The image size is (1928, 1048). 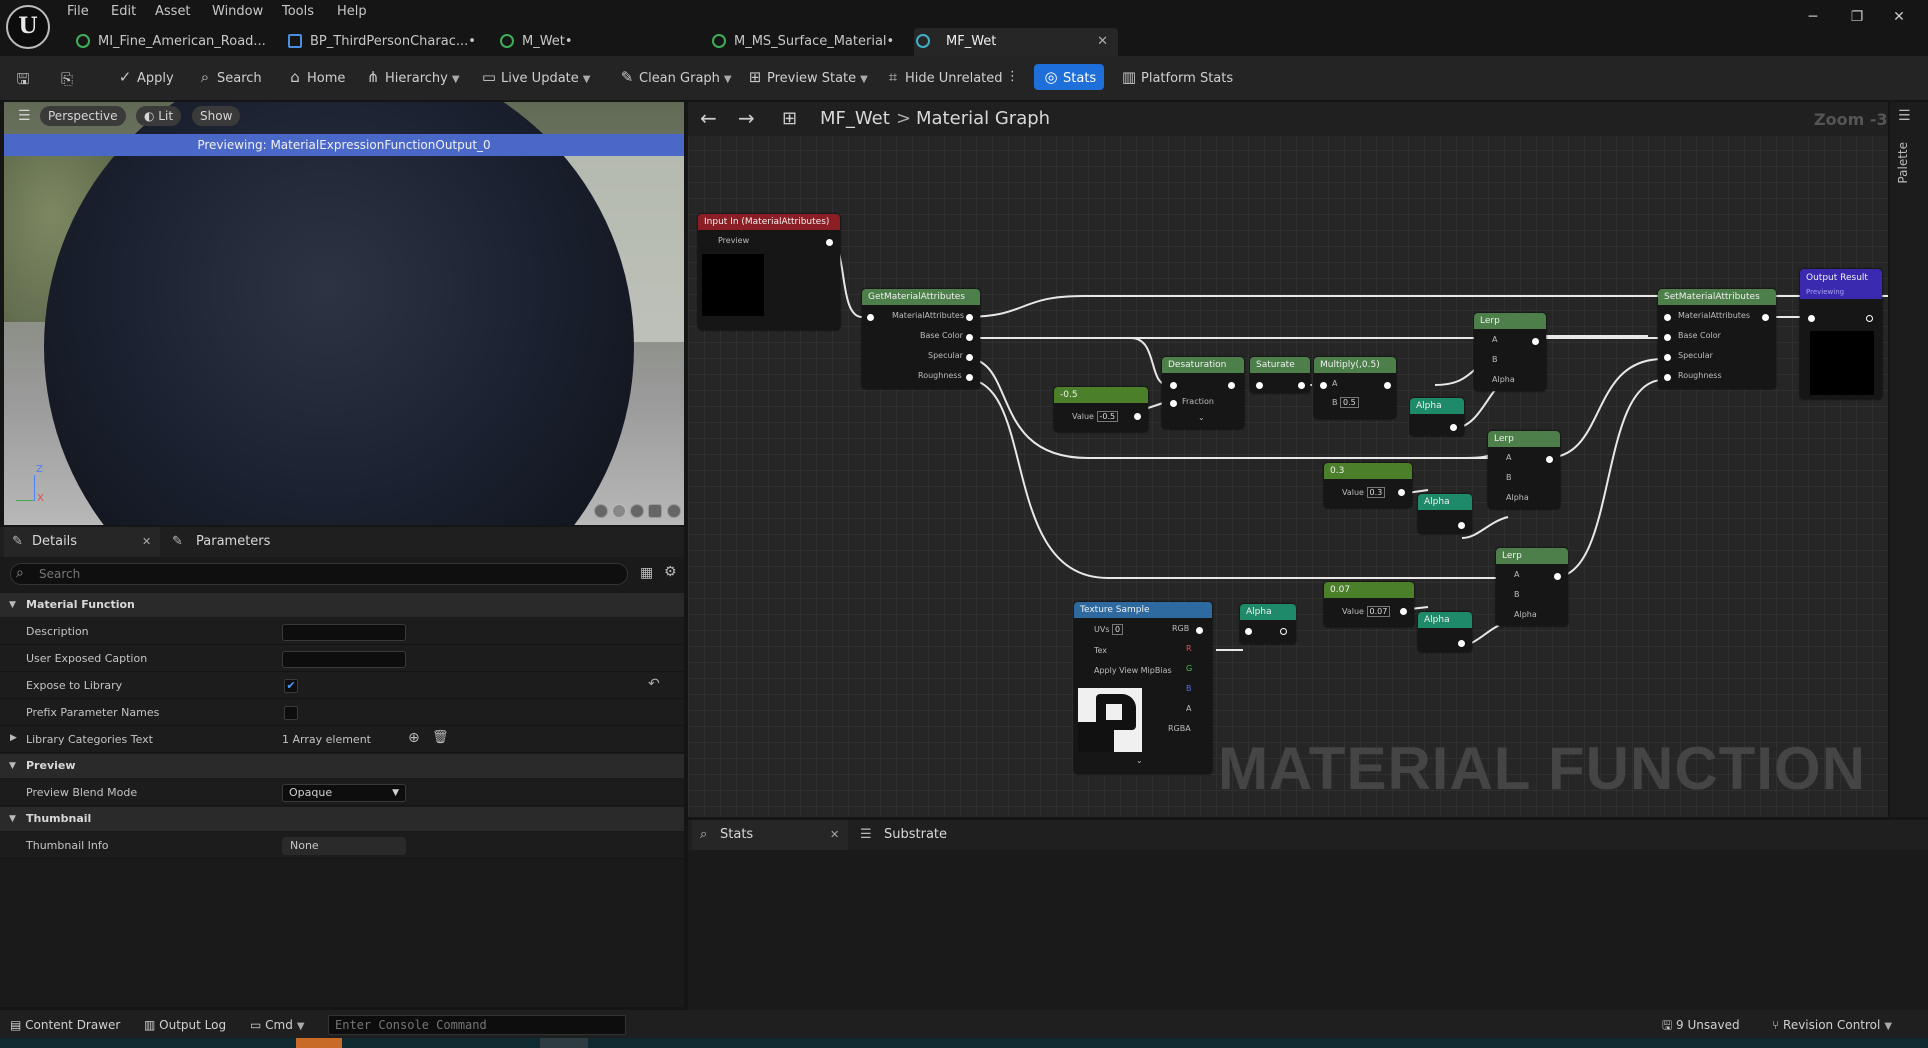 I want to click on menu-file: File, so click(x=78, y=11).